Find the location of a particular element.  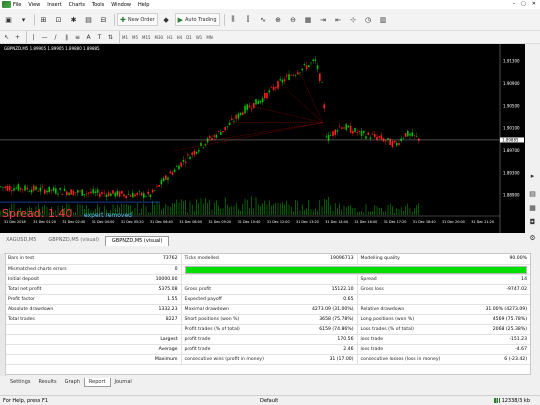

chart-shift-icon: ⇤ is located at coordinates (338, 19).